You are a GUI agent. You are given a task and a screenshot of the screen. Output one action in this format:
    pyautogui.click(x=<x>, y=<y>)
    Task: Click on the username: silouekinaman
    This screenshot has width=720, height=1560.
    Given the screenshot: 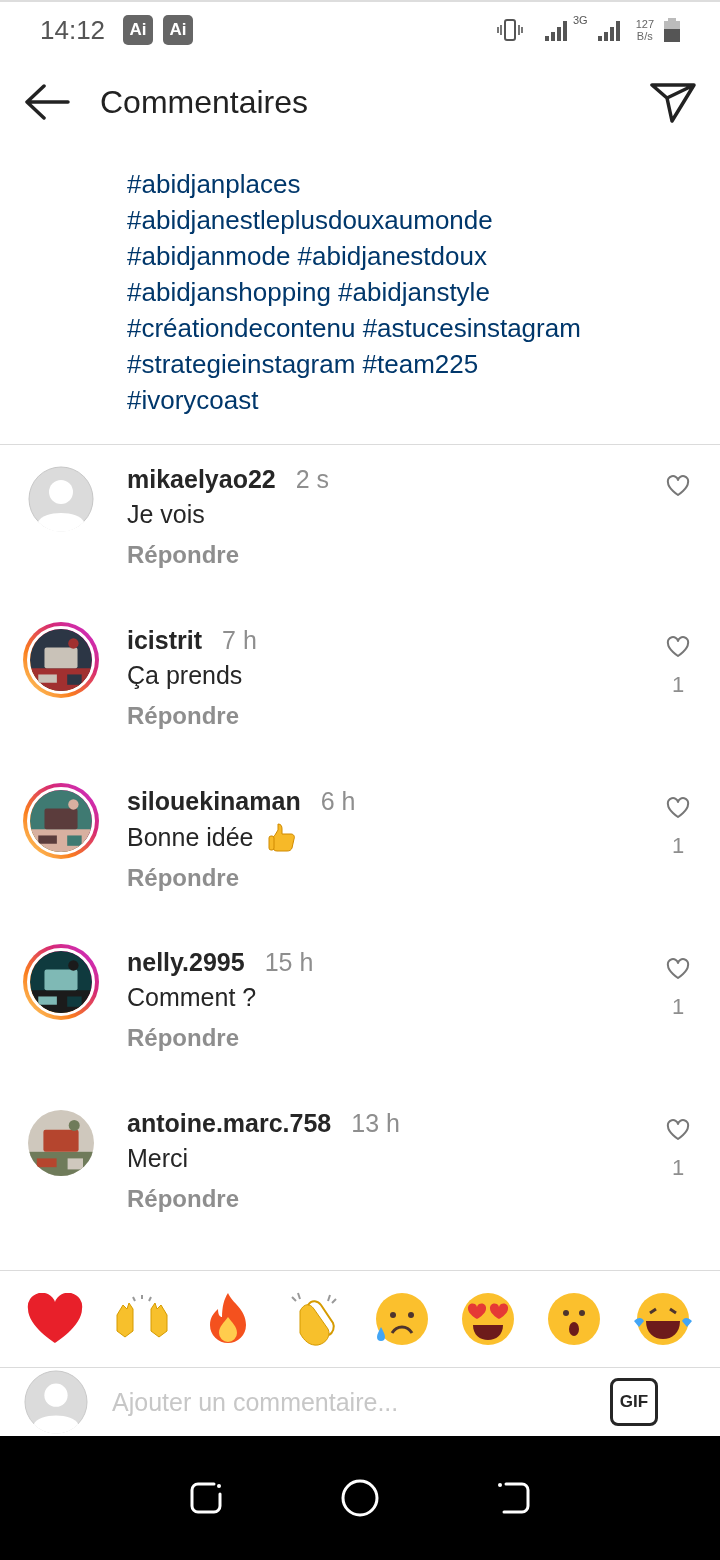 What is the action you would take?
    pyautogui.click(x=214, y=801)
    